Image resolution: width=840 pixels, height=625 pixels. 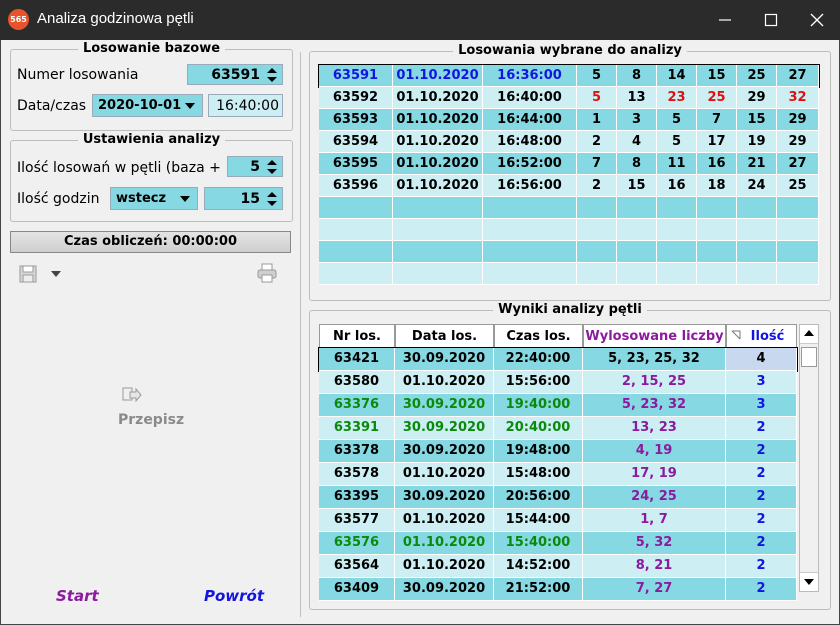 I want to click on result-row: 63576 01.10.2020 15:40:00 5, 32 2, so click(x=558, y=543).